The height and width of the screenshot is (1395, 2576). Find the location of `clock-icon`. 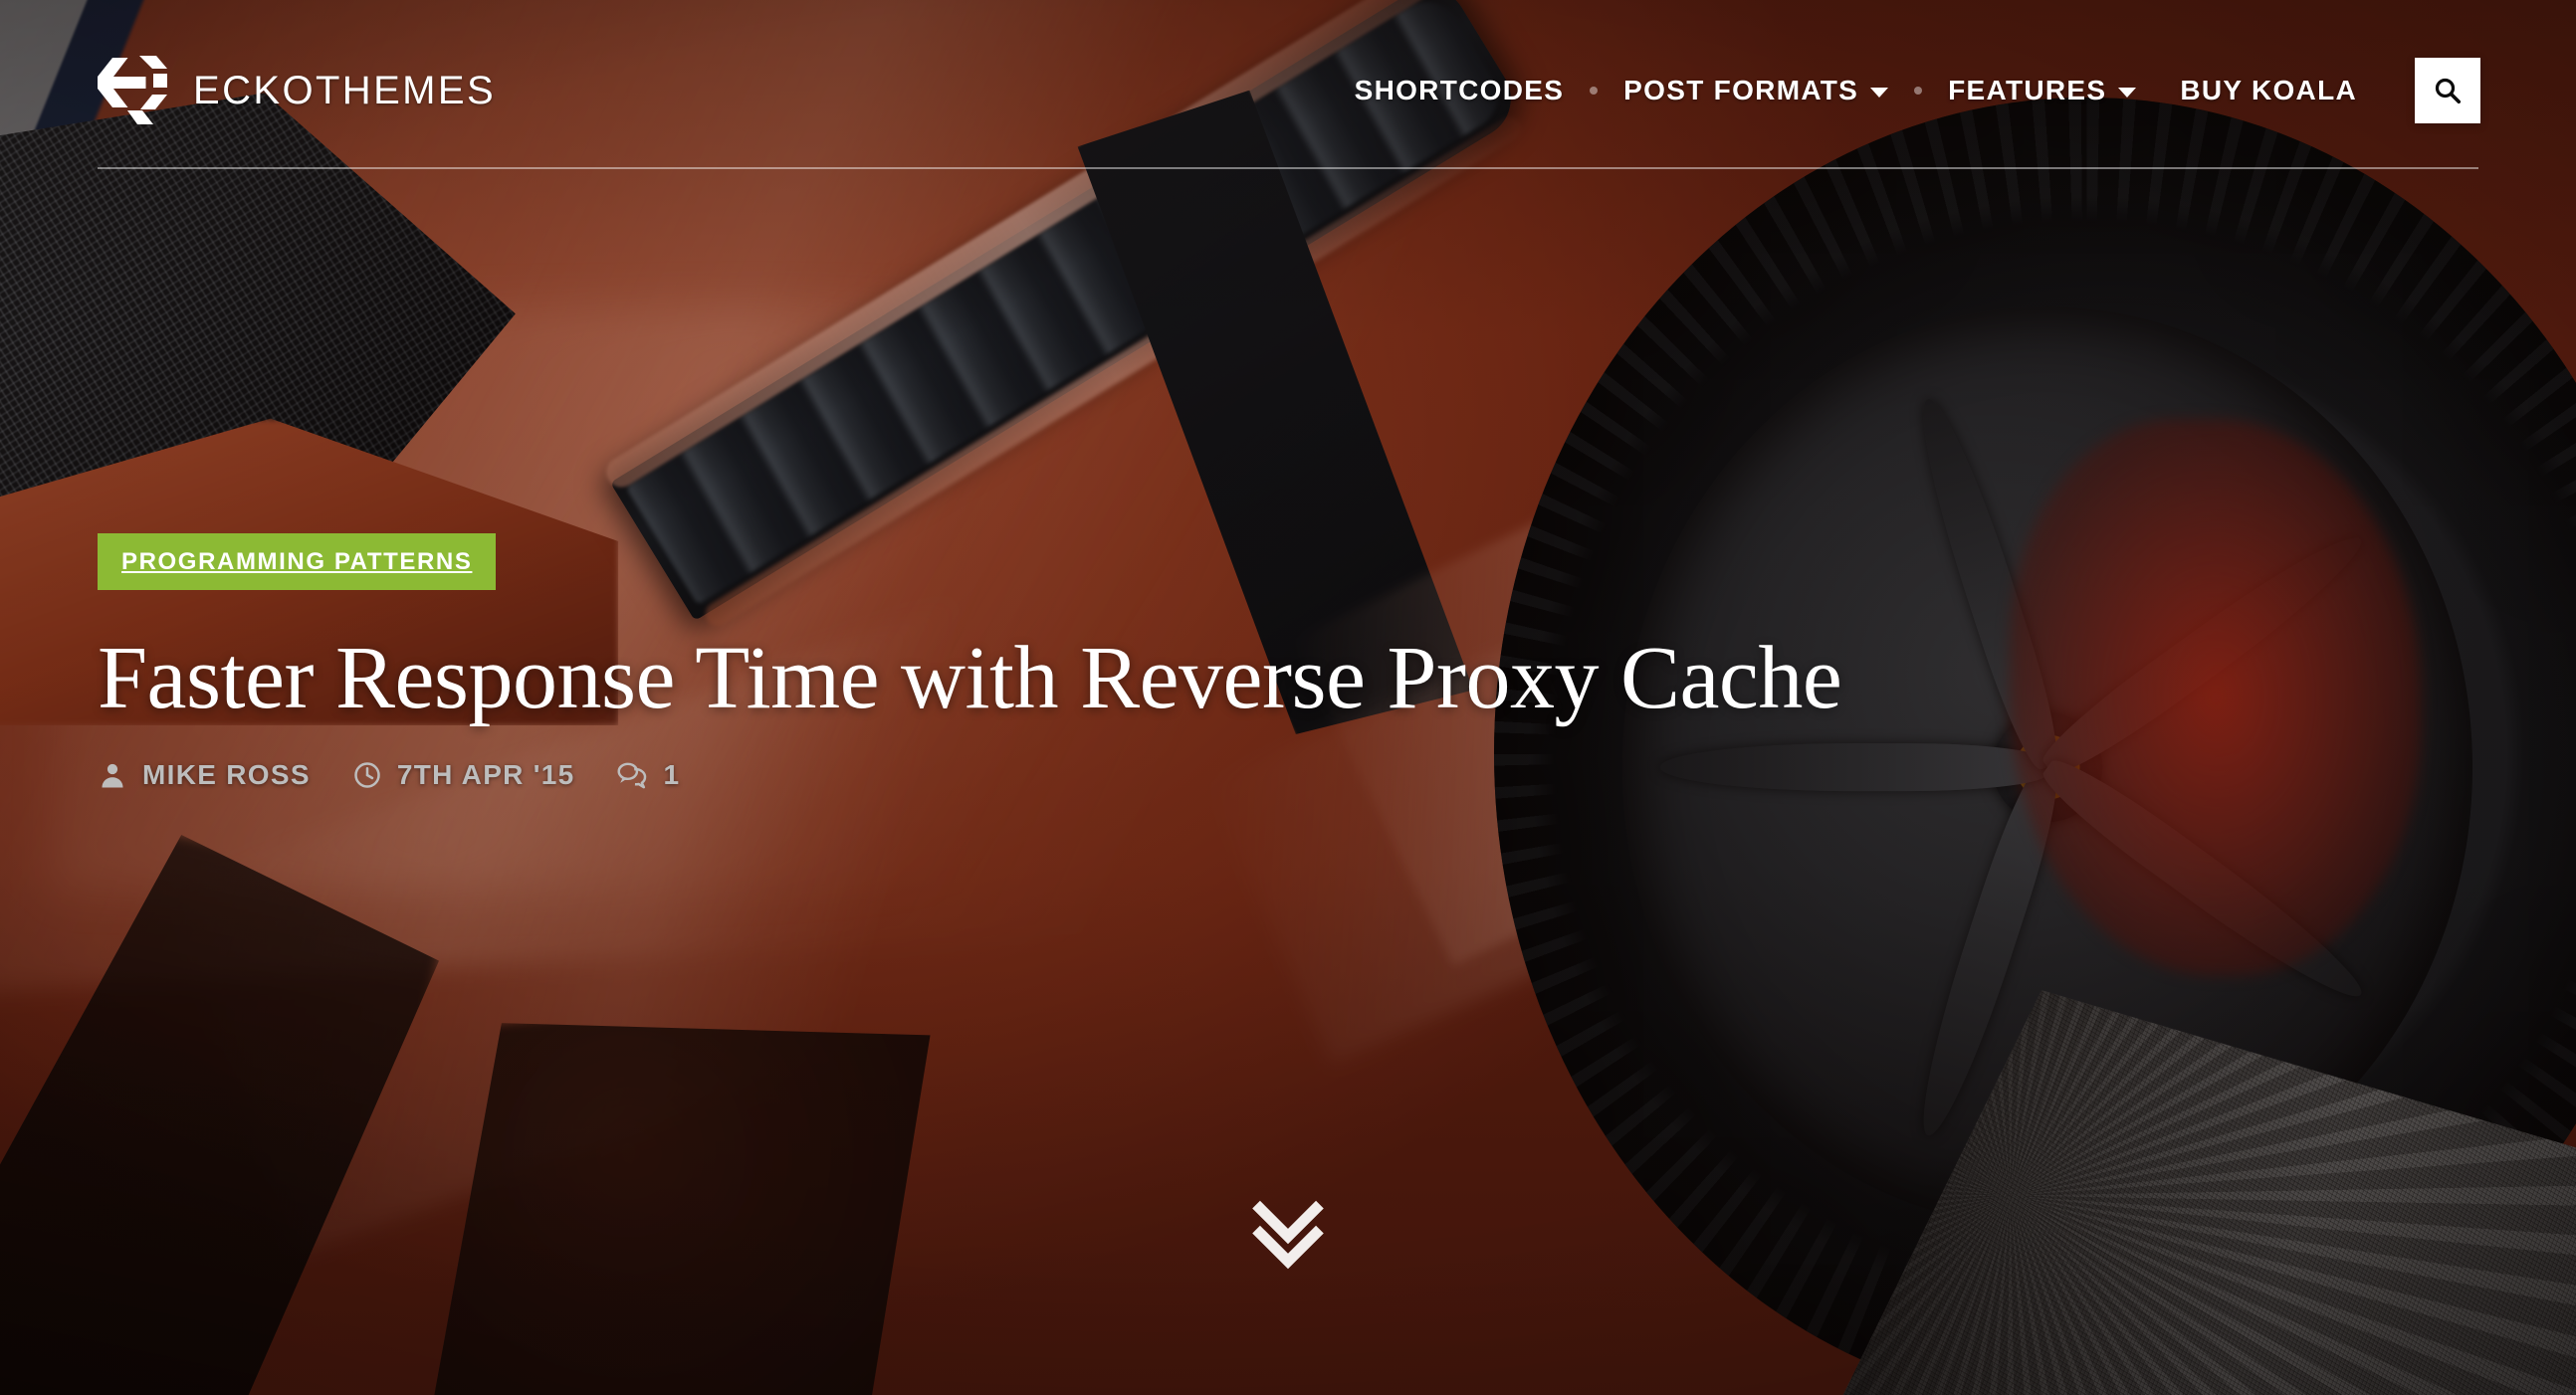

clock-icon is located at coordinates (367, 774).